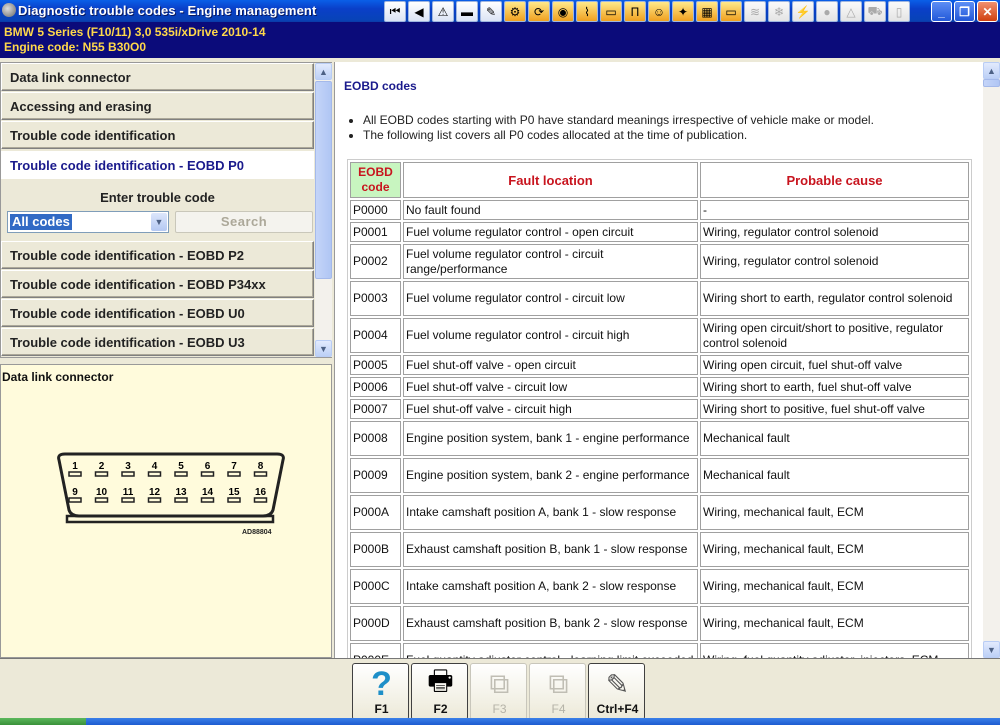 The width and height of the screenshot is (1000, 725). I want to click on content-scrollbar-thumb, so click(991, 83).